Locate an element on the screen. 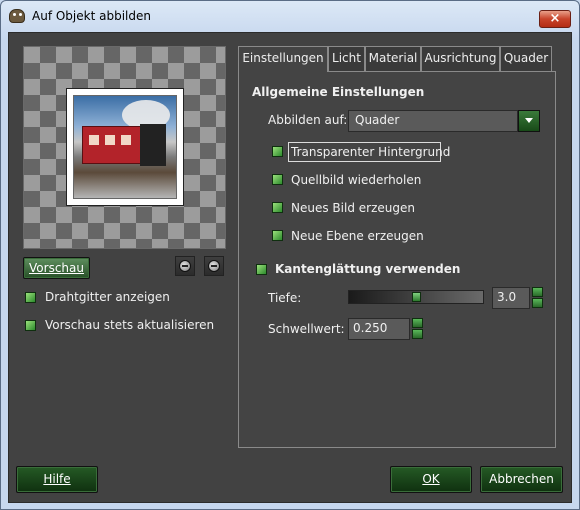 The width and height of the screenshot is (580, 510). threshold-input: 0.250 is located at coordinates (379, 329).